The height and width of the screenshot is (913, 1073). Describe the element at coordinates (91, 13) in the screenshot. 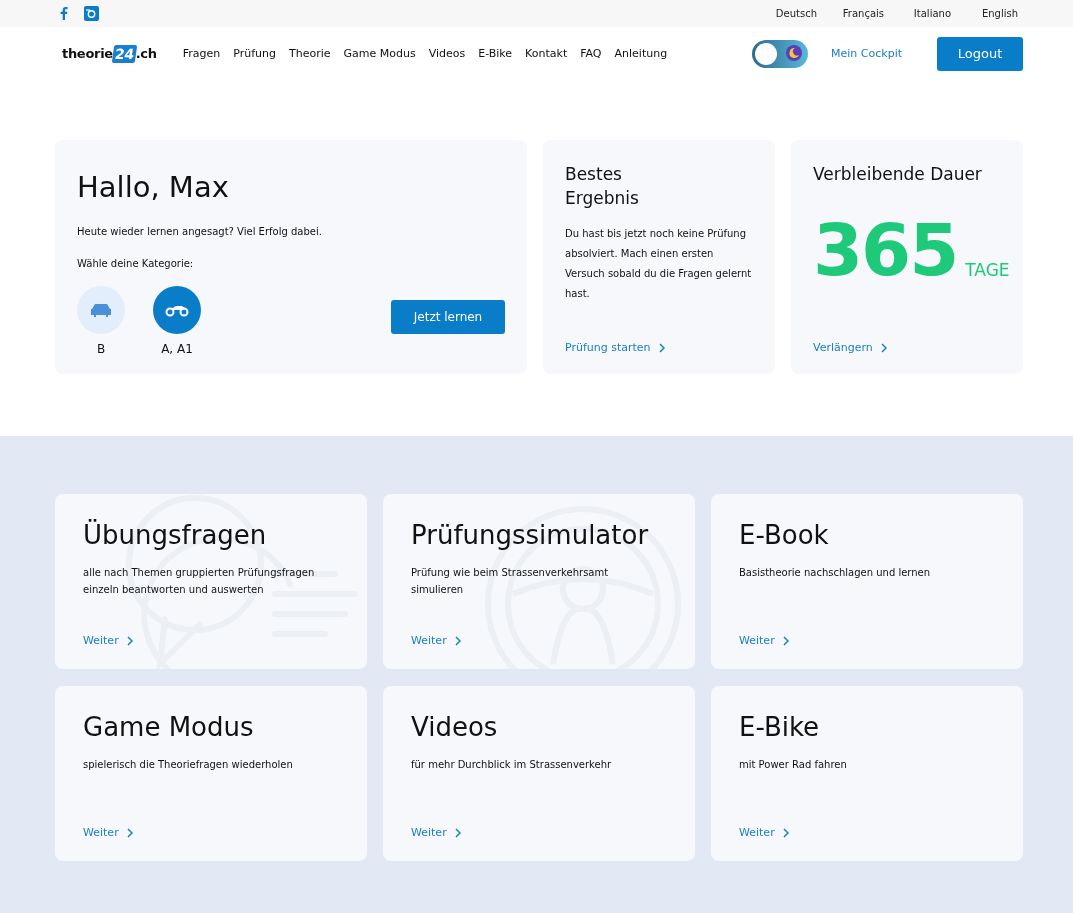

I see `instagram-icon` at that location.